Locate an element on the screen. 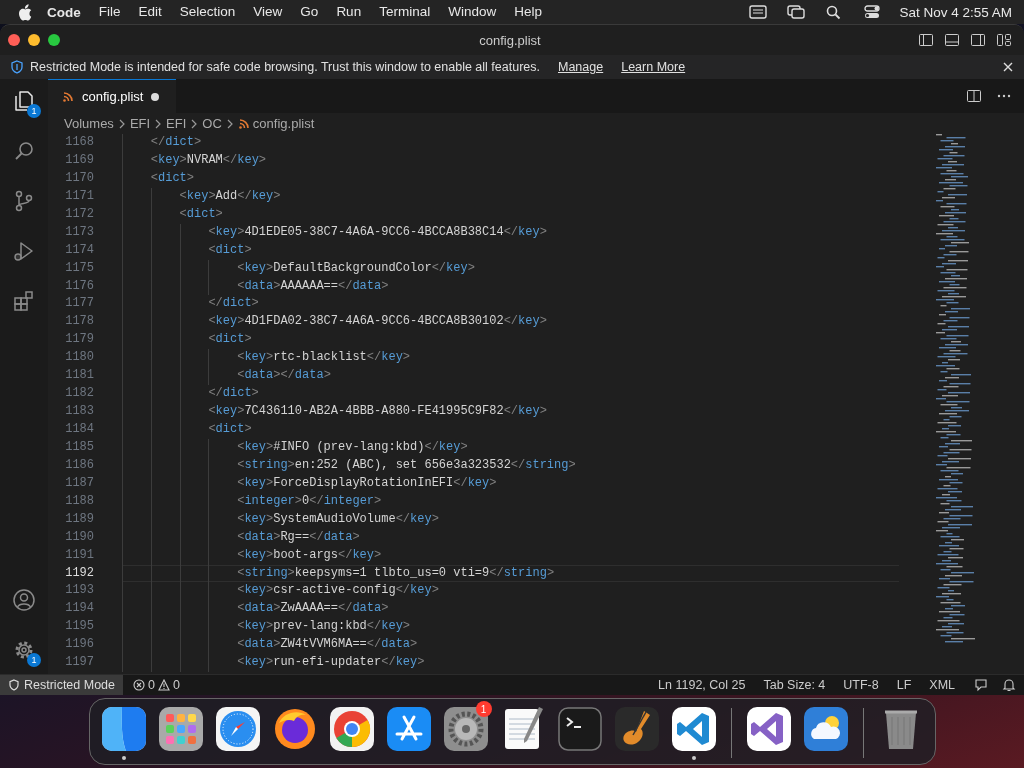 Image resolution: width=1024 pixels, height=768 pixels. line-number: 1186 is located at coordinates (79, 465).